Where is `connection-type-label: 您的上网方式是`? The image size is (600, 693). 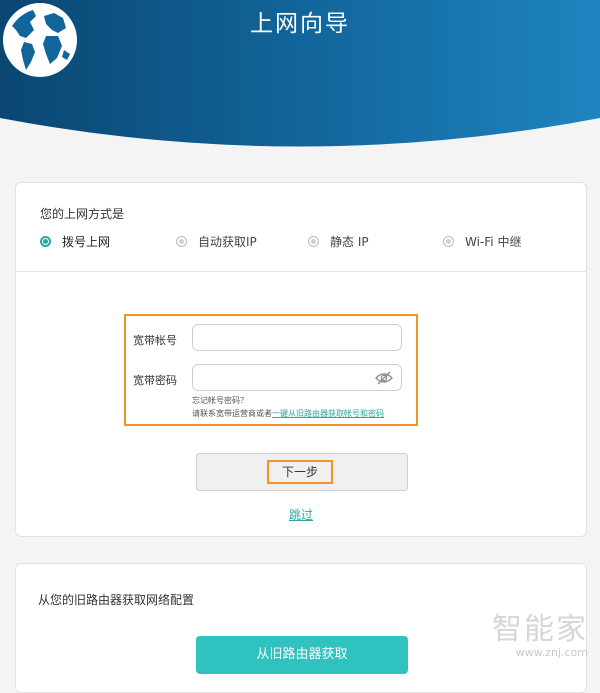 connection-type-label: 您的上网方式是 is located at coordinates (82, 214).